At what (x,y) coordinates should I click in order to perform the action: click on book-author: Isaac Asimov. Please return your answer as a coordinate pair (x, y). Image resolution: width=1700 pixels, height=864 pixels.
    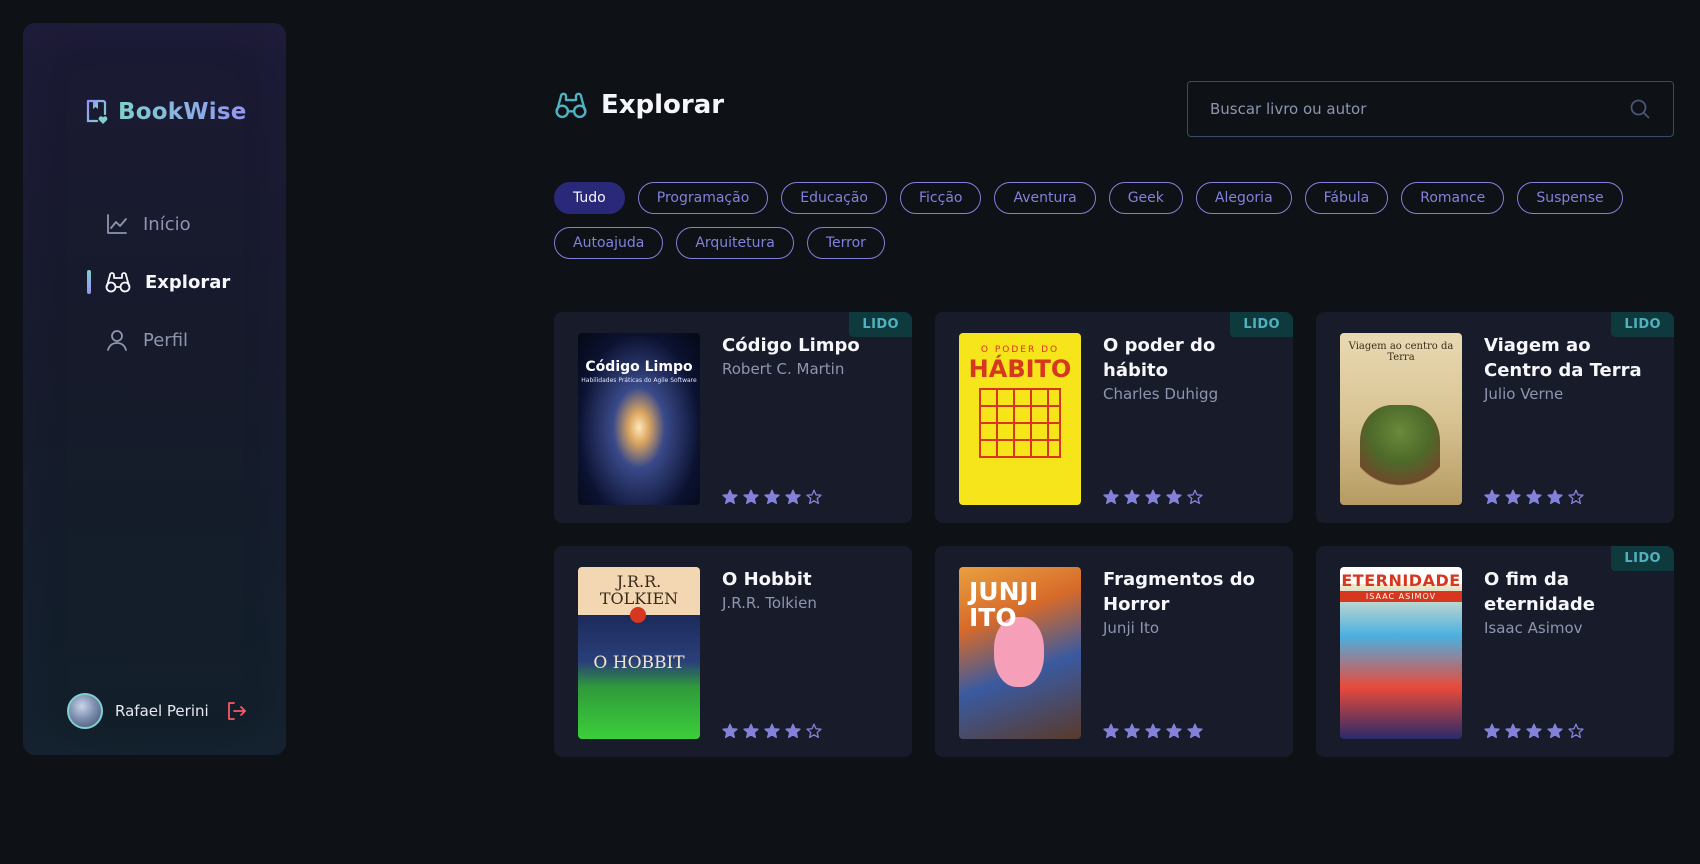
    Looking at the image, I should click on (1533, 628).